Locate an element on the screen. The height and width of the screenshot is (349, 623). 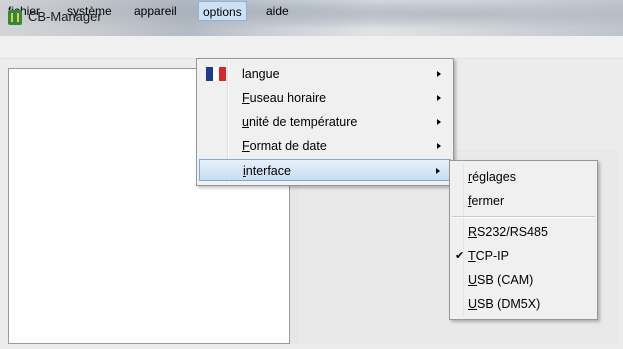
interface-item-reglages: réglages is located at coordinates (523, 177).